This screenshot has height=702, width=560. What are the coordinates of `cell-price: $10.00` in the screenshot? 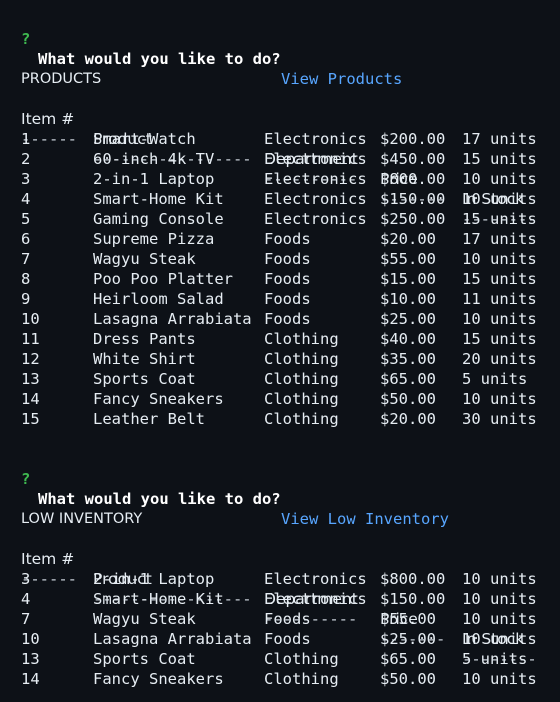 It's located at (408, 299).